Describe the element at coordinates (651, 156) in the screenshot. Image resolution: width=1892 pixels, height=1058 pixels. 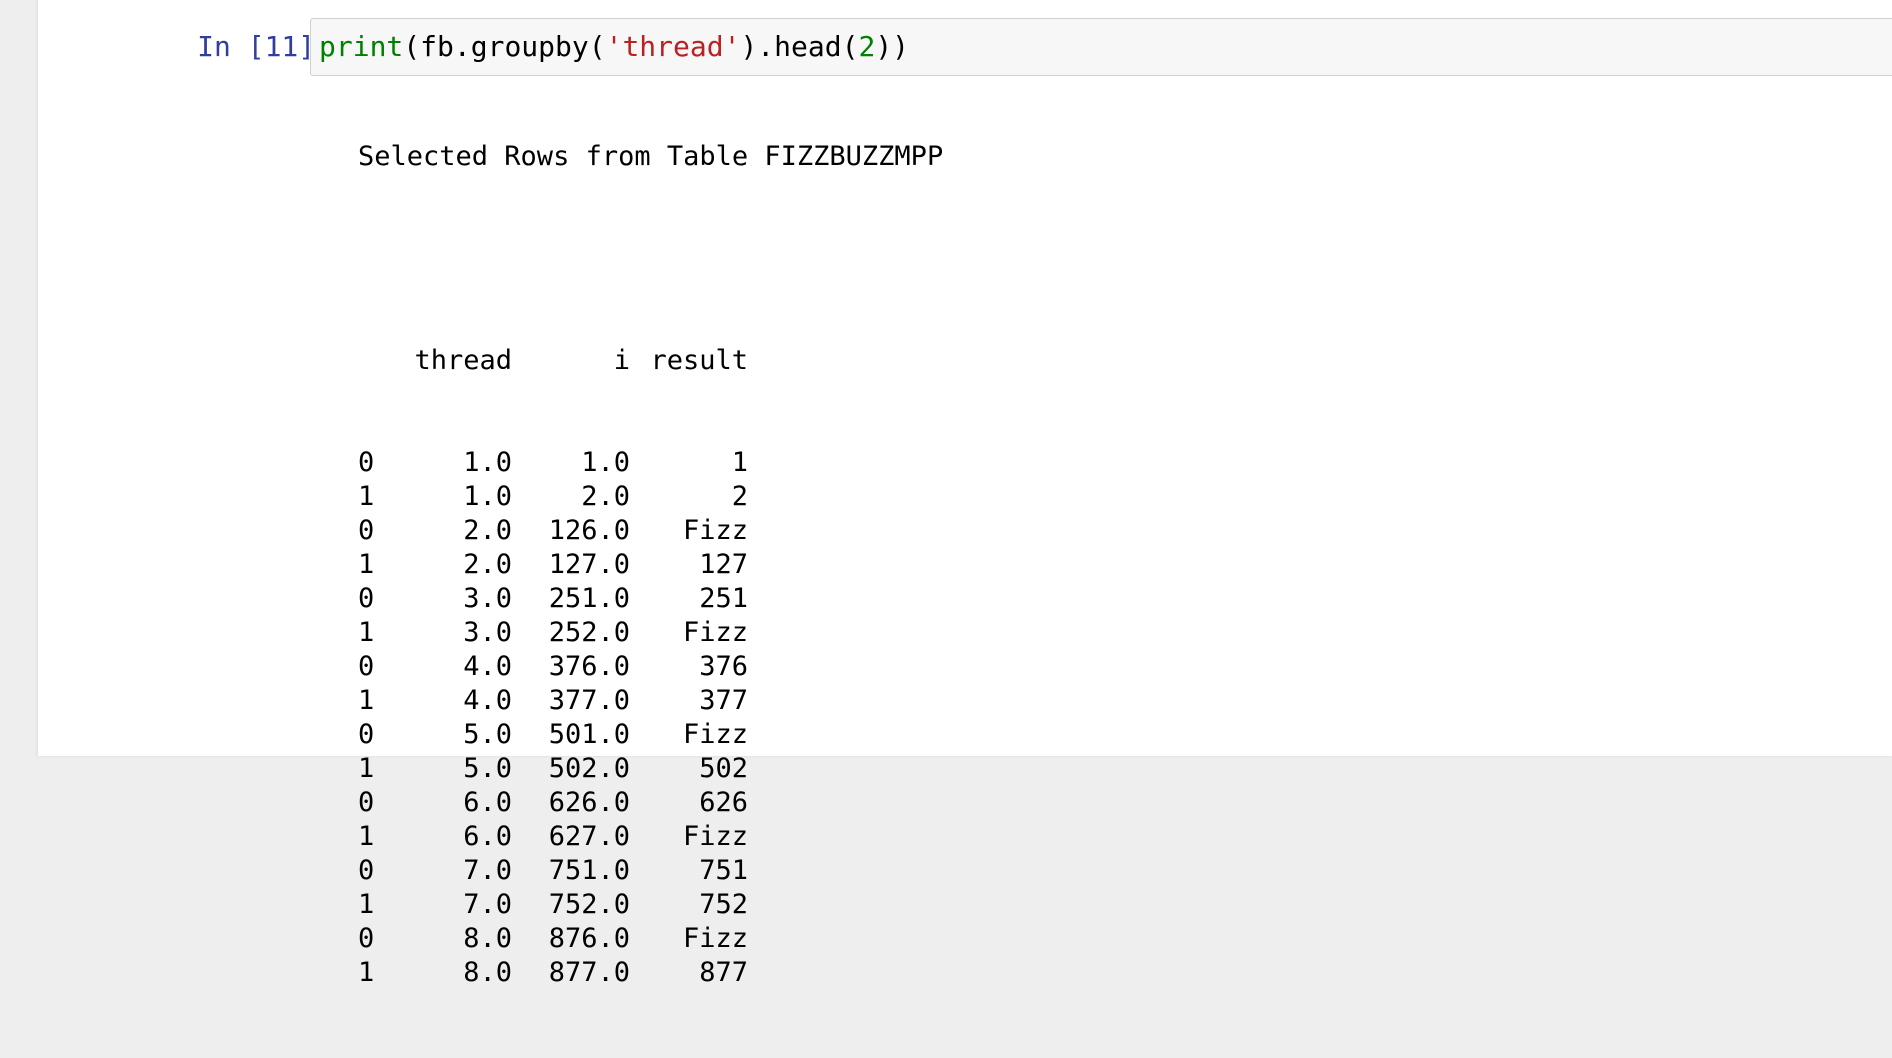
I see `output-title: Selected Rows from Table FIZZBUZZMPP` at that location.